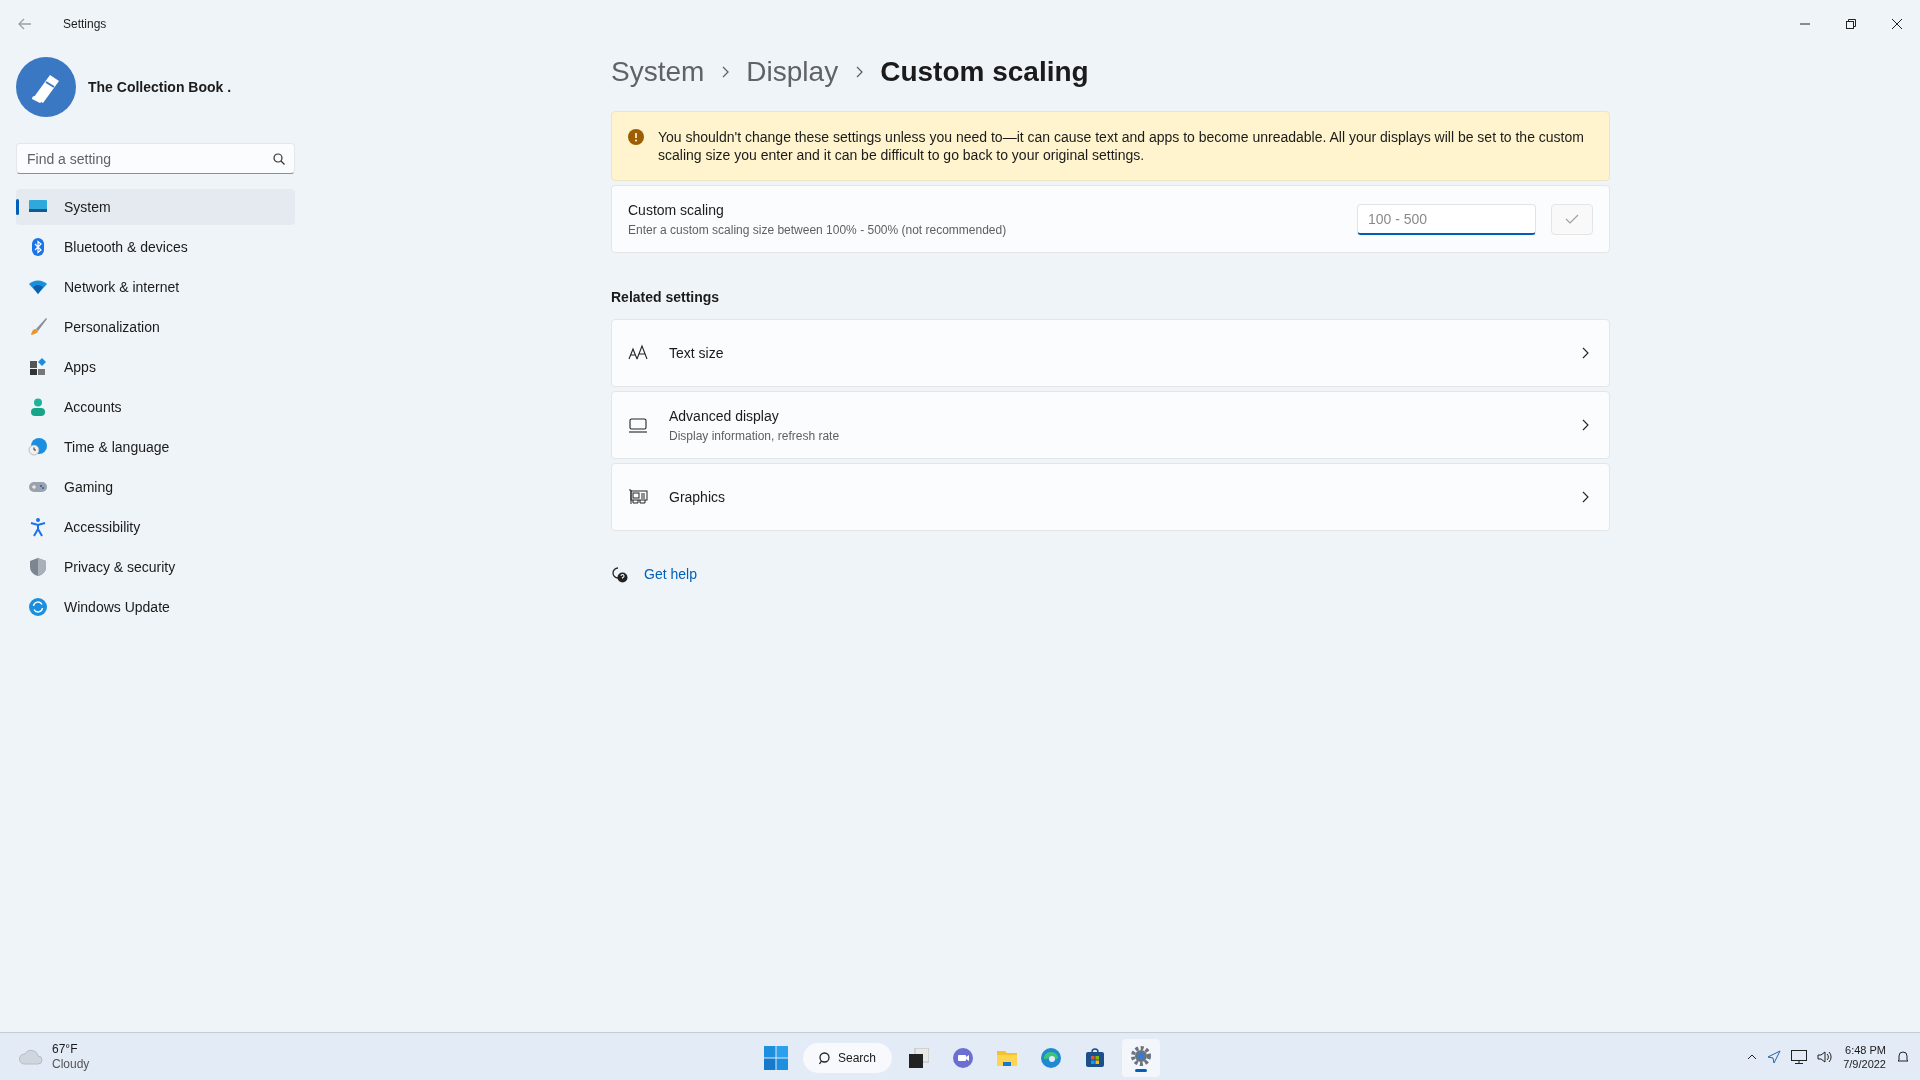 Image resolution: width=1920 pixels, height=1080 pixels. I want to click on gear-icon, so click(1141, 1055).